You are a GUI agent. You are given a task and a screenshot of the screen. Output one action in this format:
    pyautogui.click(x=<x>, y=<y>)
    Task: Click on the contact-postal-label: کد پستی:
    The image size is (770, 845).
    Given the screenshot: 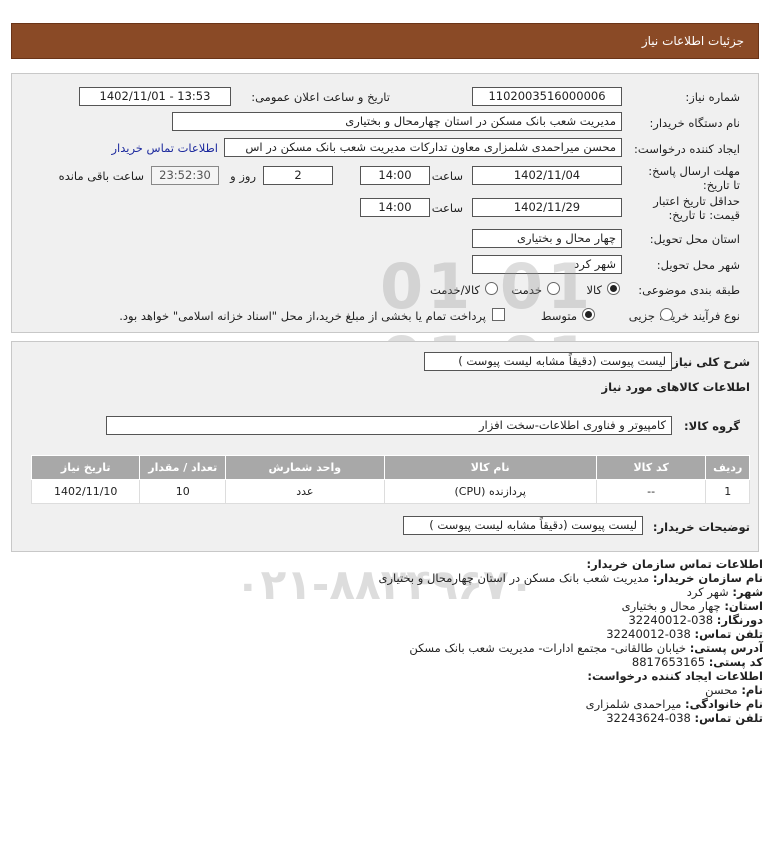 What is the action you would take?
    pyautogui.click(x=735, y=662)
    